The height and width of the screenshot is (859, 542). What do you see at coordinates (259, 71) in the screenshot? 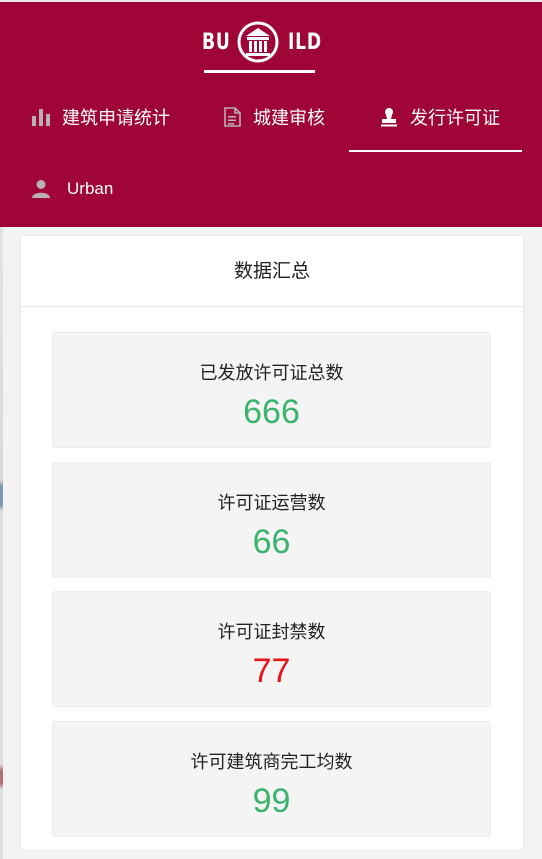
I see `logo-underline` at bounding box center [259, 71].